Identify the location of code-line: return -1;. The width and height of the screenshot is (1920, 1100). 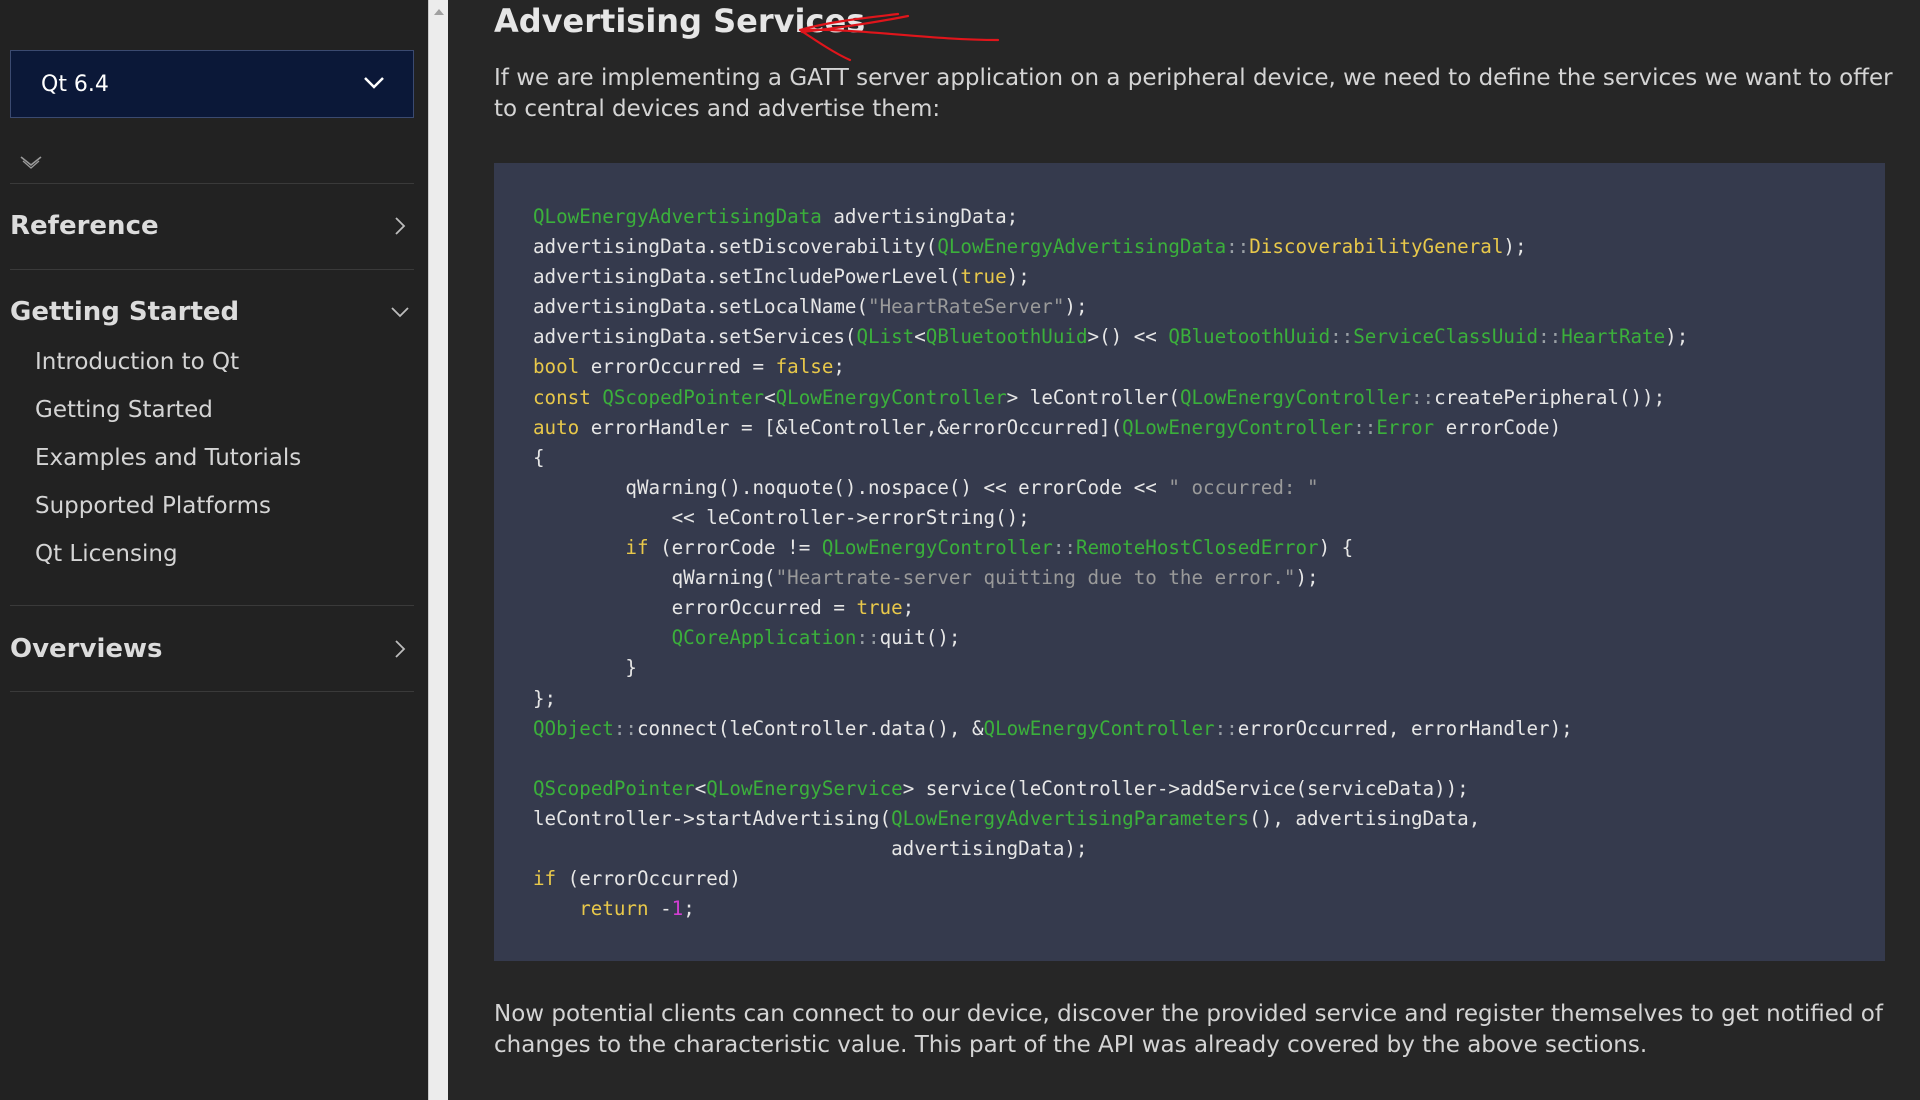
(1209, 909).